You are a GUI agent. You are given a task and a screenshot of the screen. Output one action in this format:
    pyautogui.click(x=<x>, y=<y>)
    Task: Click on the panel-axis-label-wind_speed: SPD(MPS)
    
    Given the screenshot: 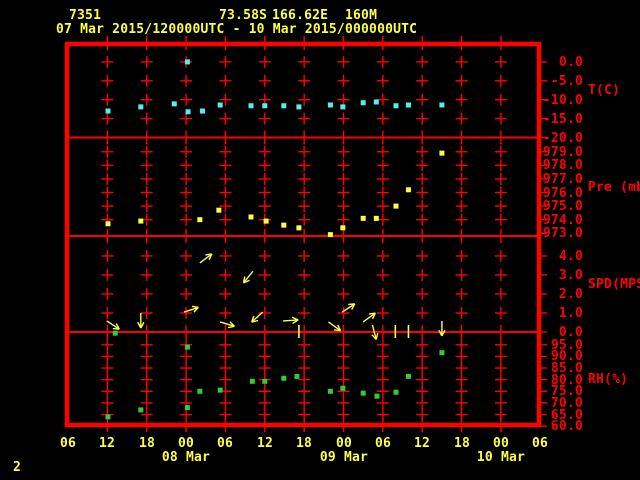 What is the action you would take?
    pyautogui.click(x=614, y=284)
    